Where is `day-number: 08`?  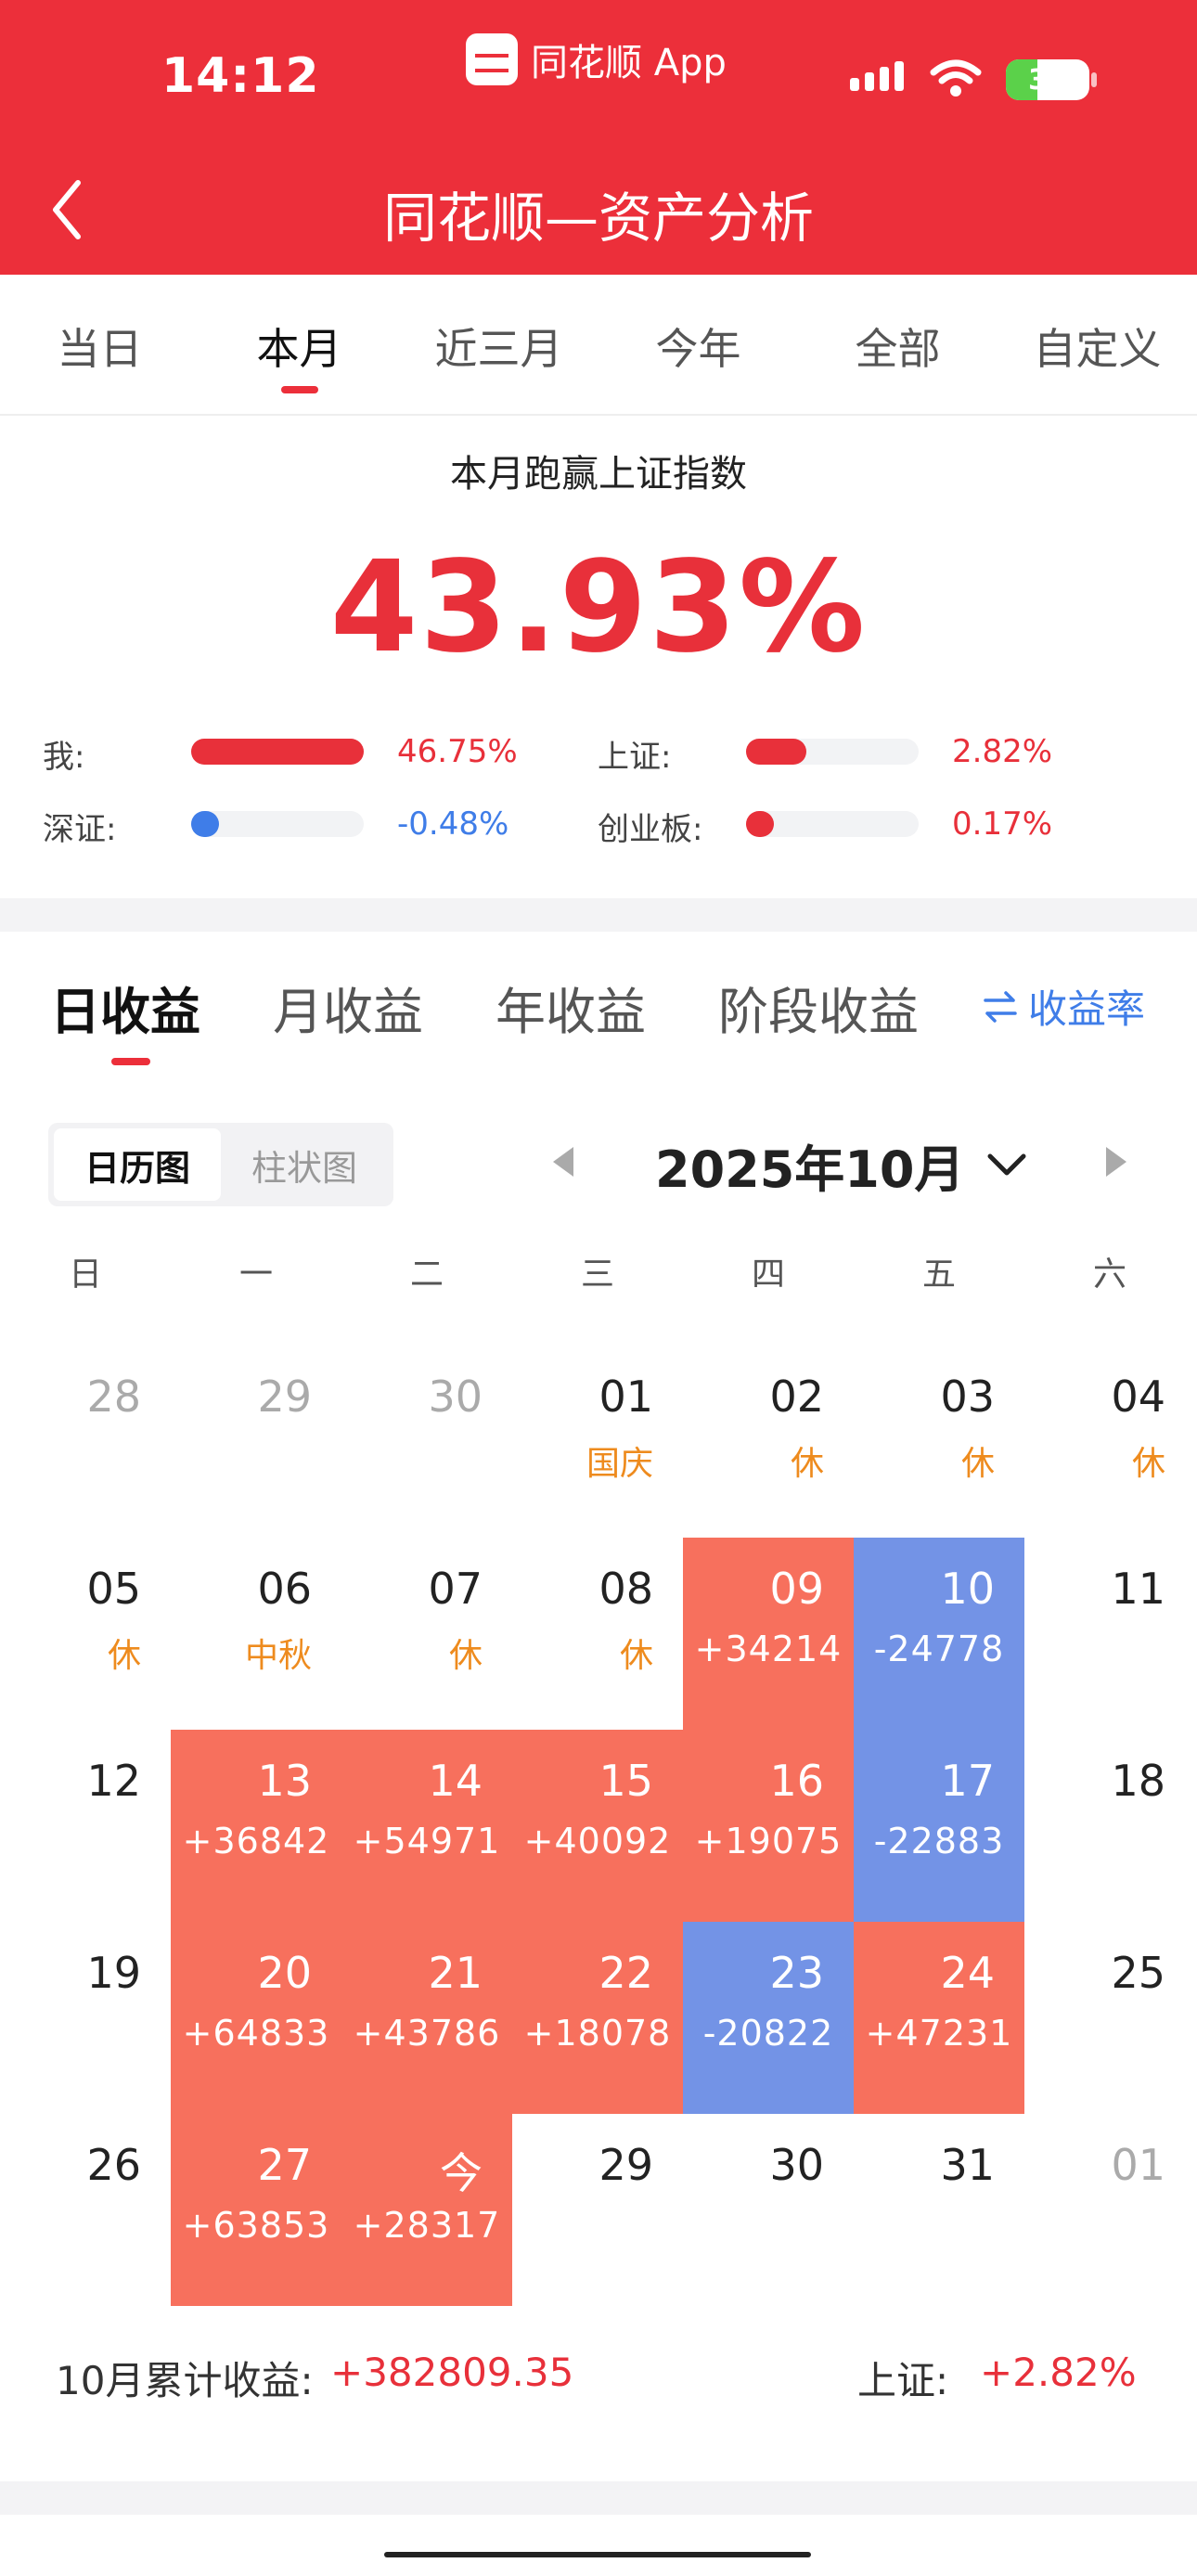 day-number: 08 is located at coordinates (626, 1589).